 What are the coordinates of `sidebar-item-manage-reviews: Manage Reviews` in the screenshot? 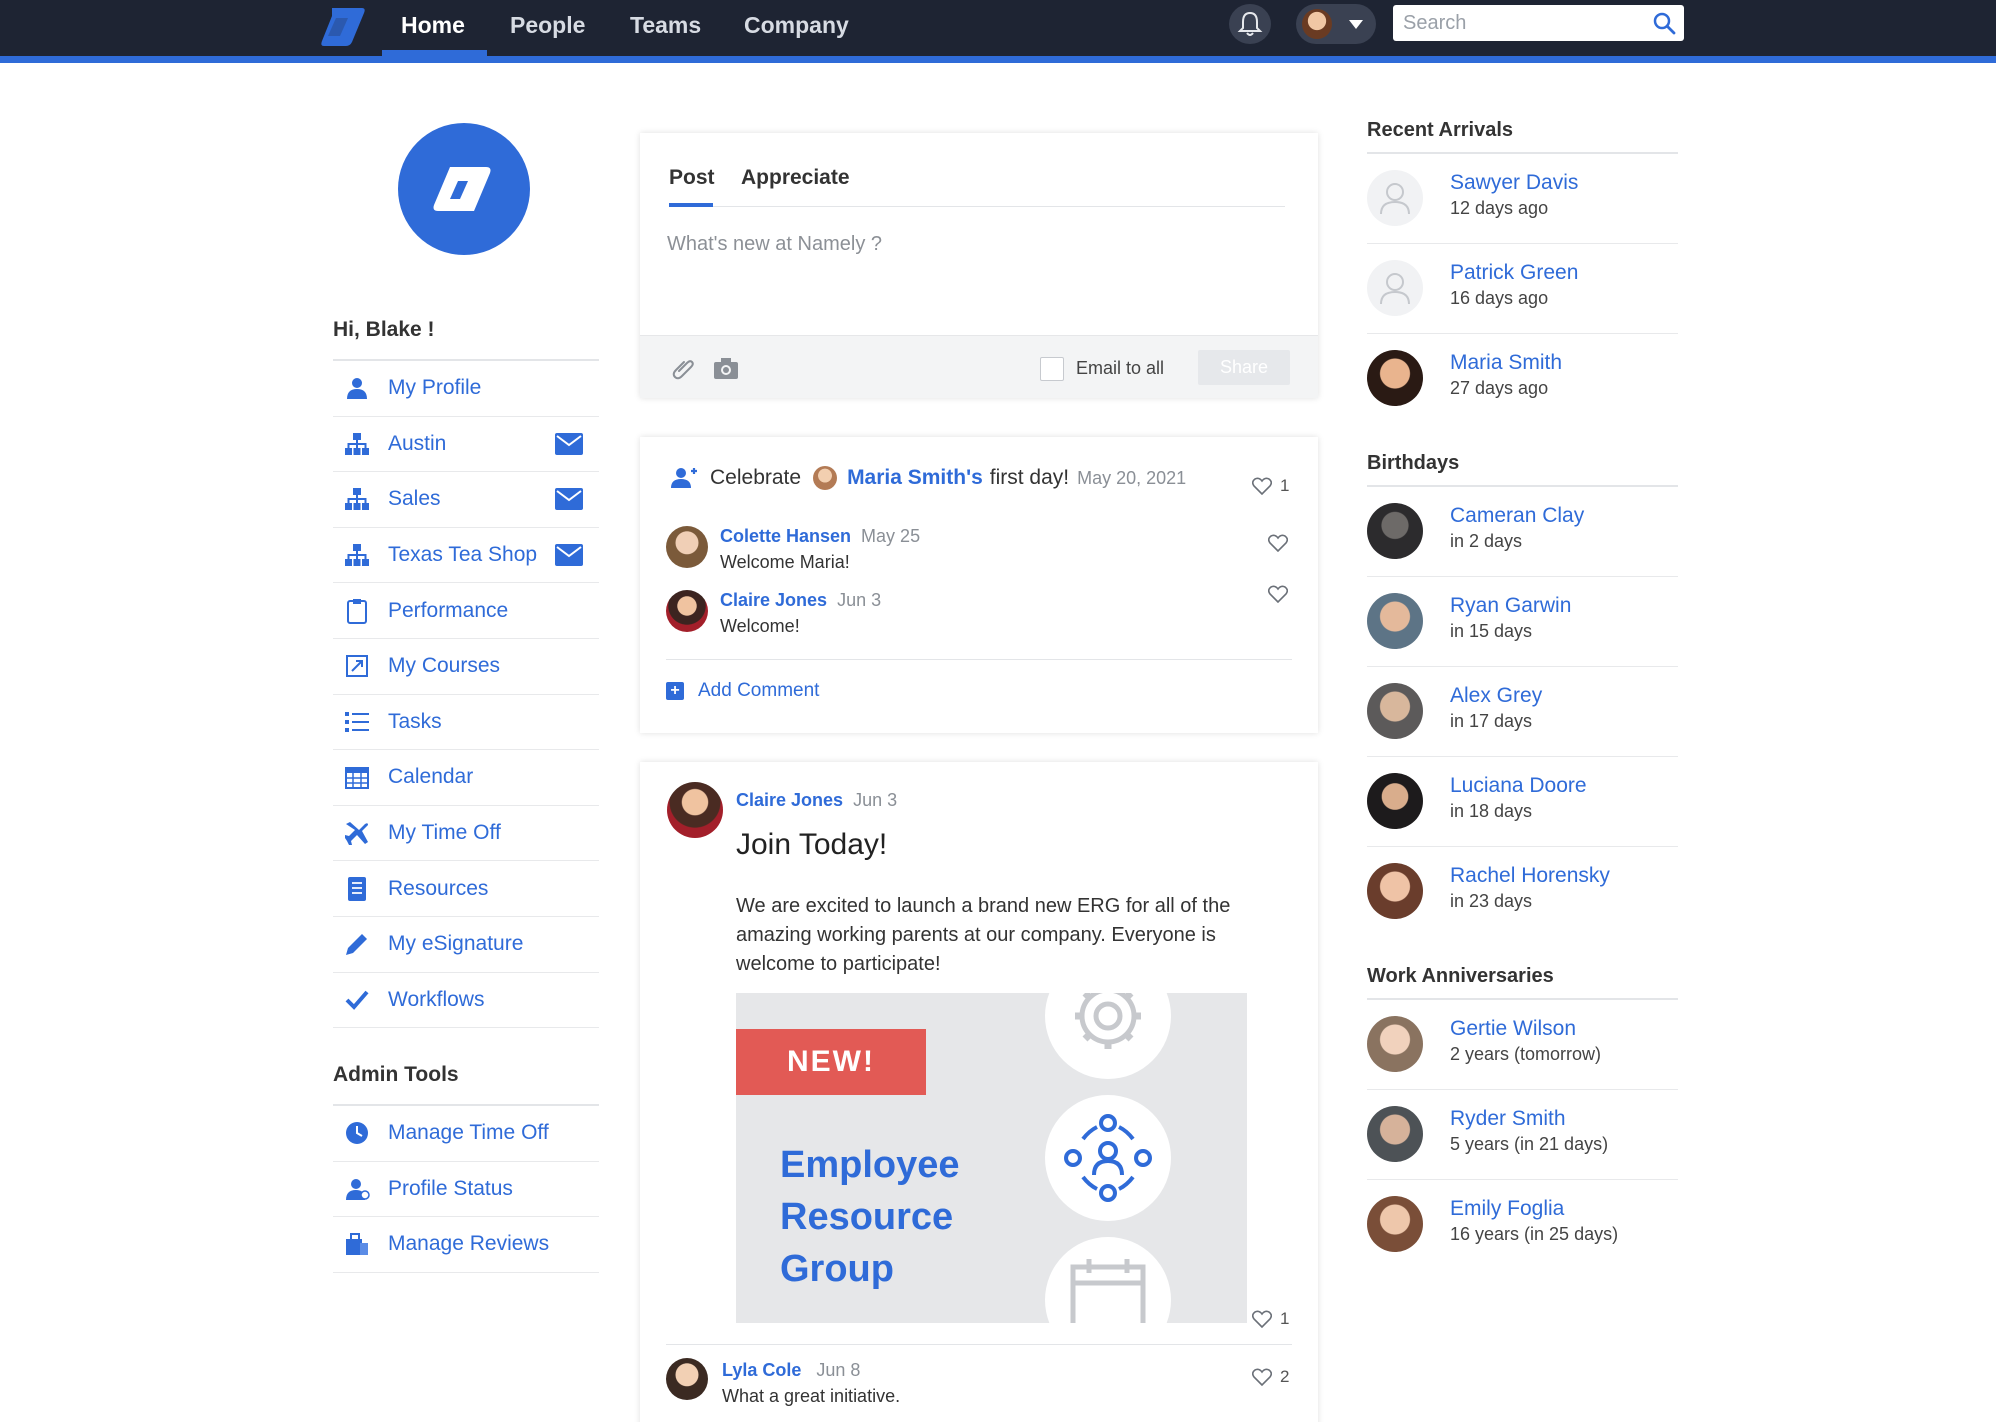 It's located at (466, 1245).